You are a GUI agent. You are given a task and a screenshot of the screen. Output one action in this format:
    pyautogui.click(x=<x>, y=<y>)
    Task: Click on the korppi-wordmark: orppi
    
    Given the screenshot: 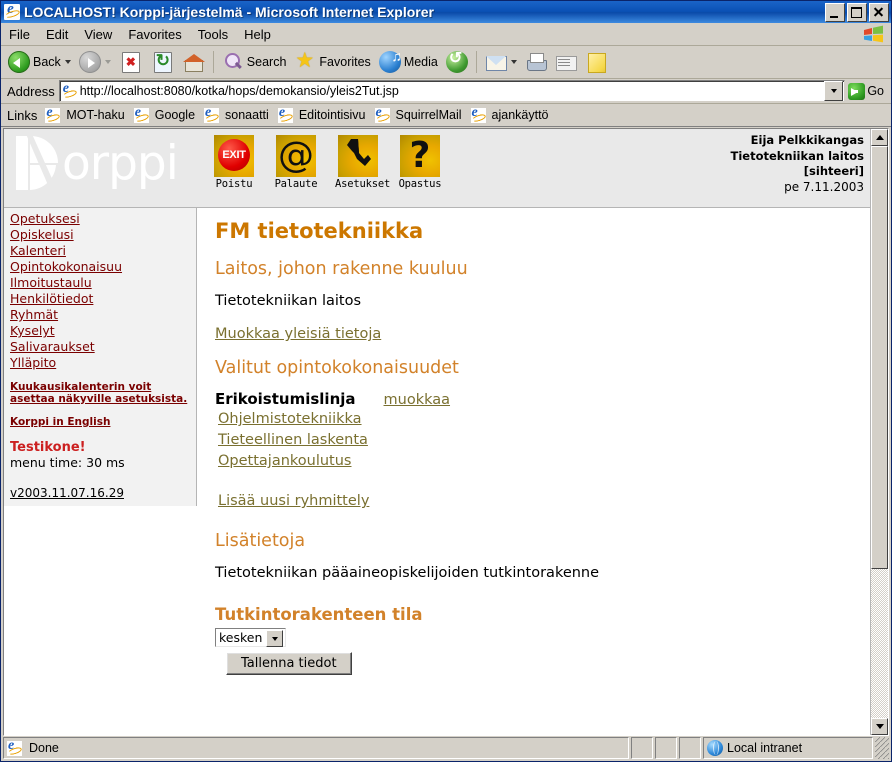 What is the action you would take?
    pyautogui.click(x=120, y=163)
    